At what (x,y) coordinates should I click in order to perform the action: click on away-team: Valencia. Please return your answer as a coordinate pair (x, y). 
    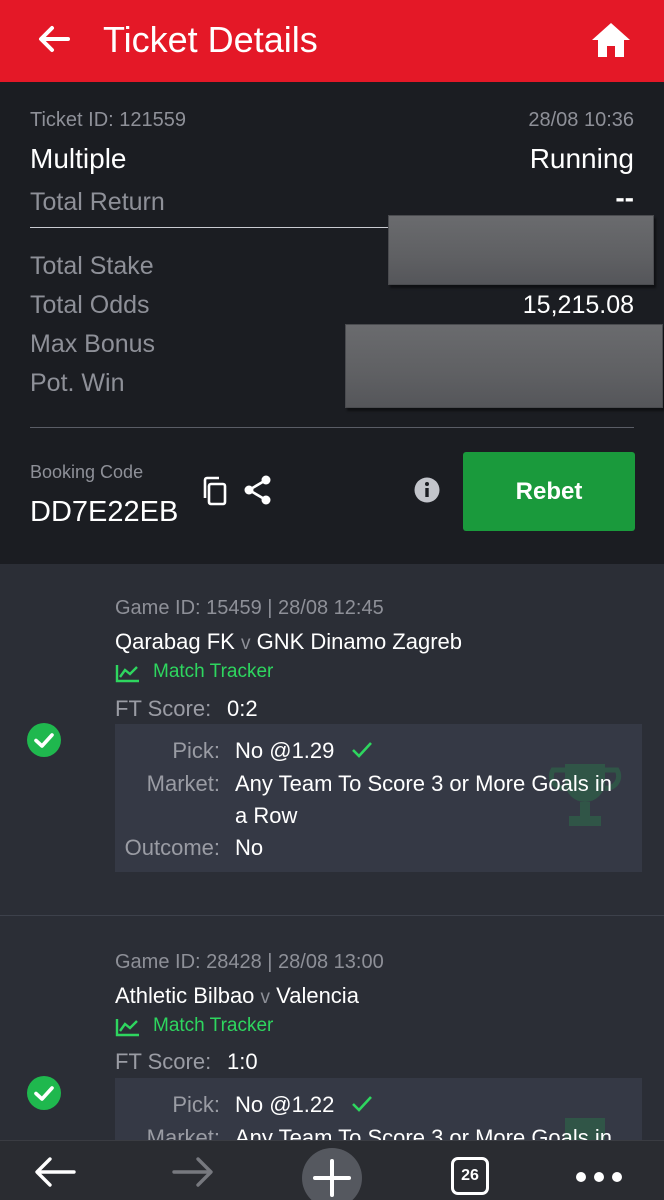
    Looking at the image, I should click on (317, 995).